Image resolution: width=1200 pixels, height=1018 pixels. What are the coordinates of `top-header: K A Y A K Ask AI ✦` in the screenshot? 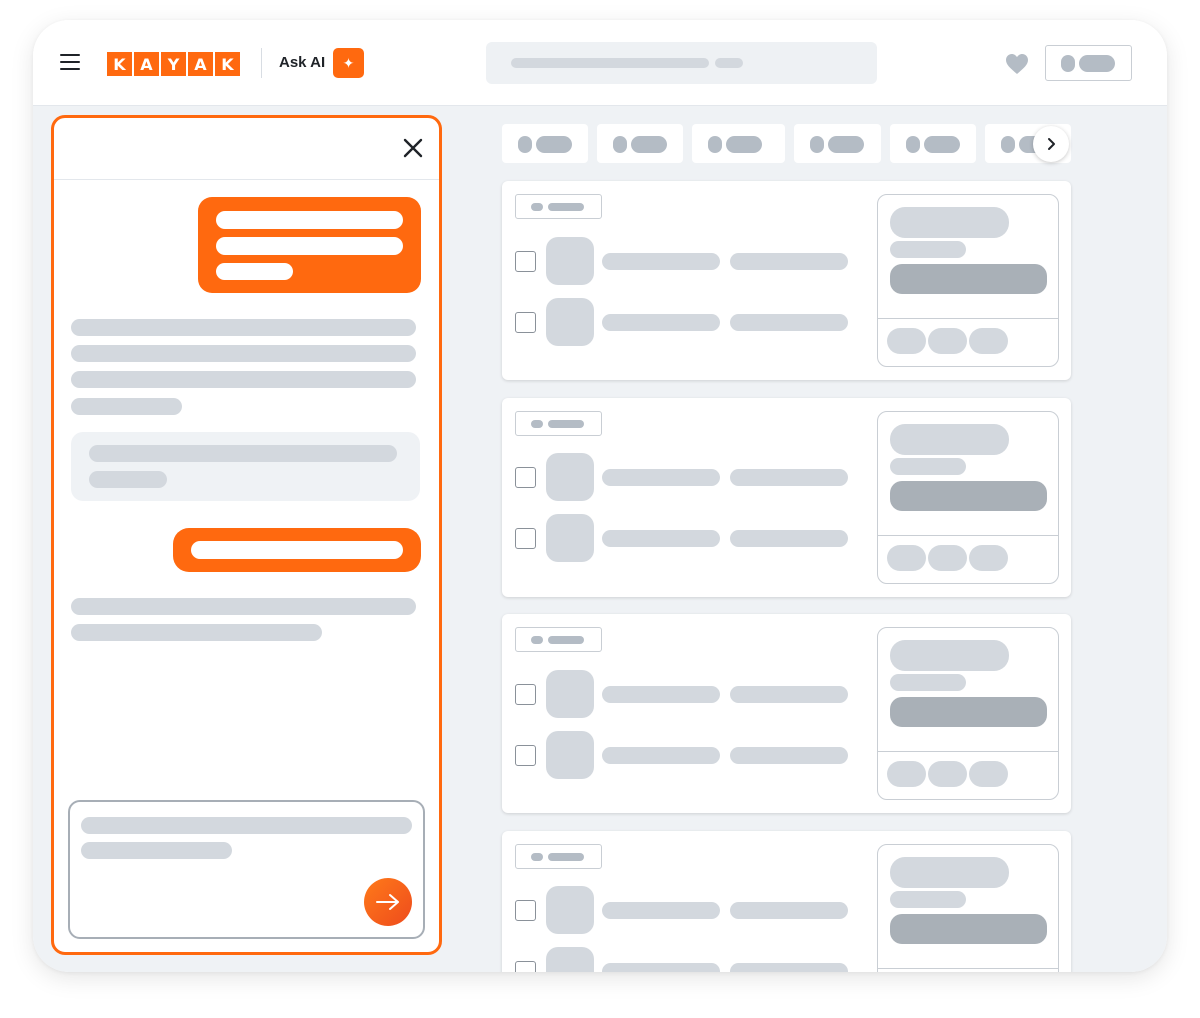 It's located at (600, 63).